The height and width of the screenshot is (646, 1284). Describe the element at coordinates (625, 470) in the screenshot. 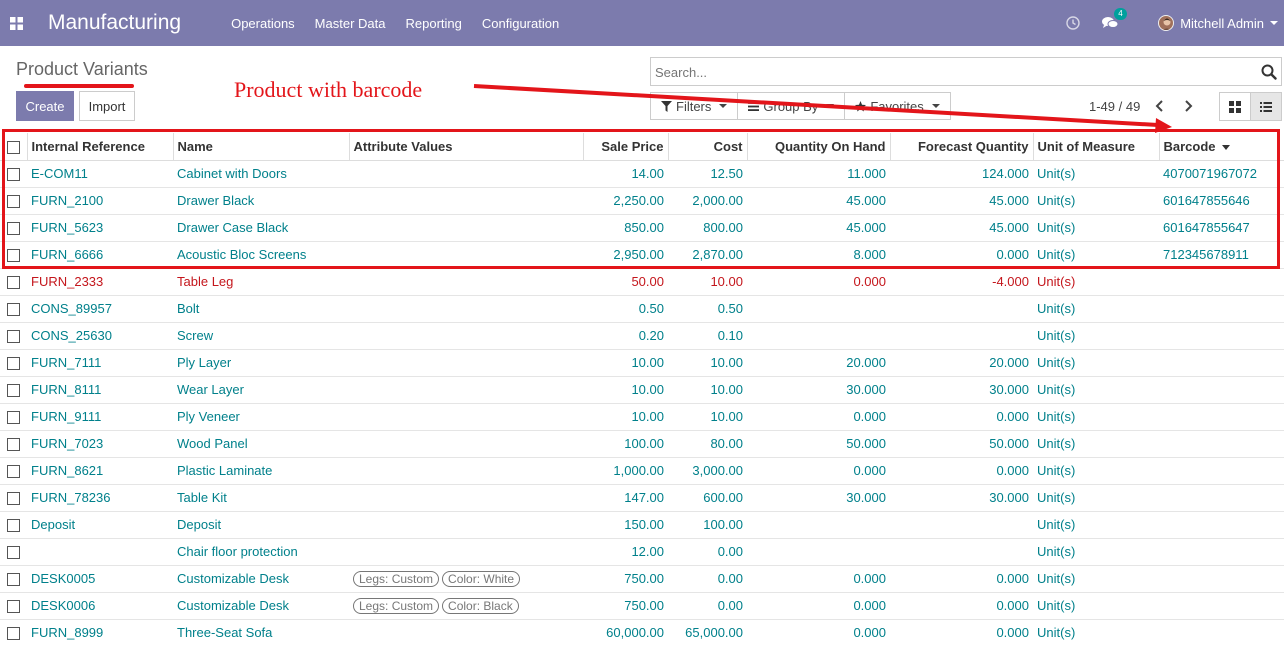

I see `cell-sale-price: 1,000.00` at that location.